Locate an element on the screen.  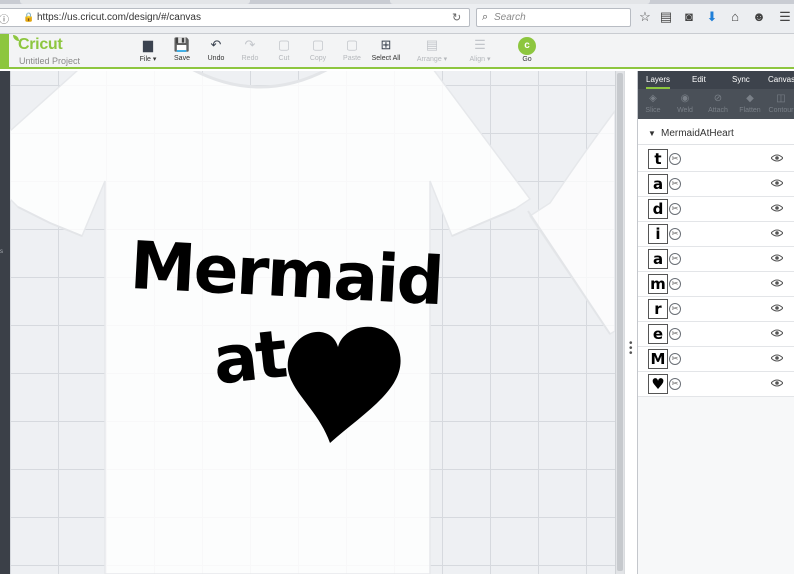
panel-empty-area is located at coordinates (716, 485).